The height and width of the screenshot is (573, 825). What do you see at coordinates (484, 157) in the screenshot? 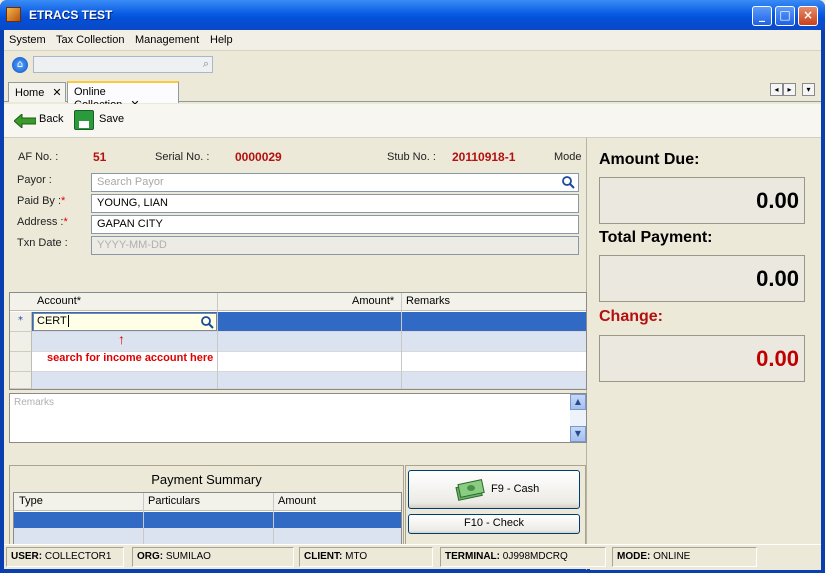
I see `stub-value: 20110918-1` at bounding box center [484, 157].